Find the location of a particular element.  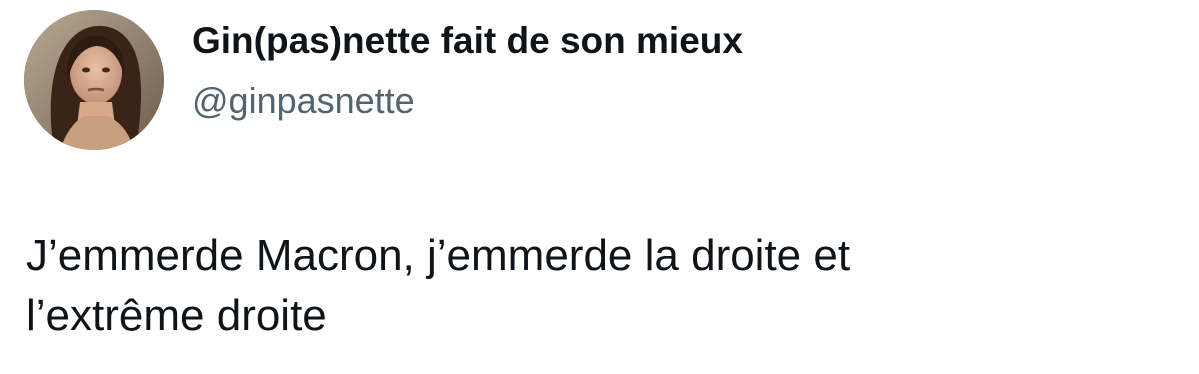

display-name: Gin(pas)nette fait de son mieux is located at coordinates (467, 41).